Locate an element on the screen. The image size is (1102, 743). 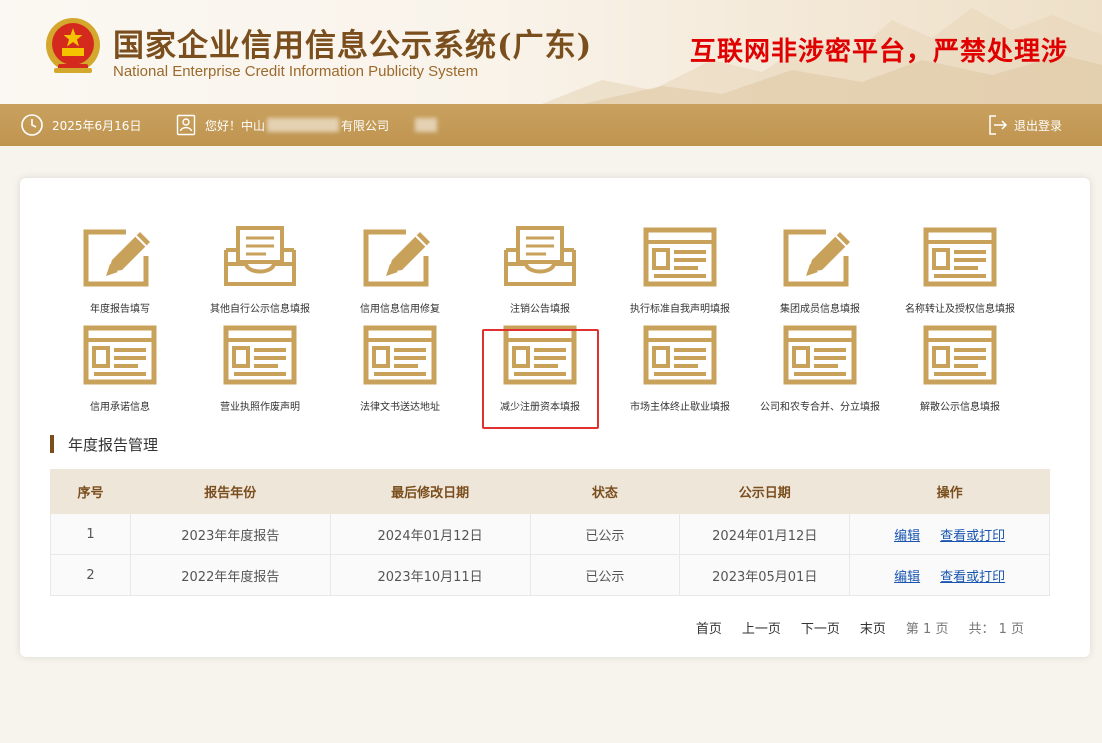
function-item: 法律文书送达地址 is located at coordinates (400, 368).